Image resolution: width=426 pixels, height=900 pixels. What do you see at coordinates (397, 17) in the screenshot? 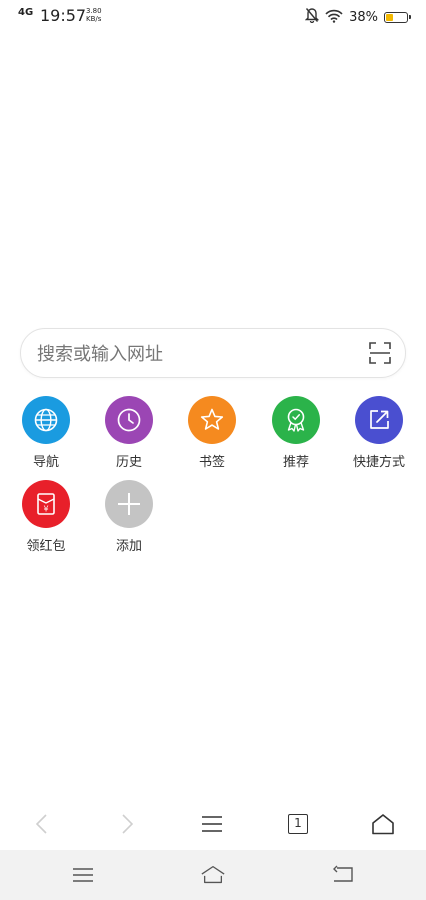
I see `battery-icon` at bounding box center [397, 17].